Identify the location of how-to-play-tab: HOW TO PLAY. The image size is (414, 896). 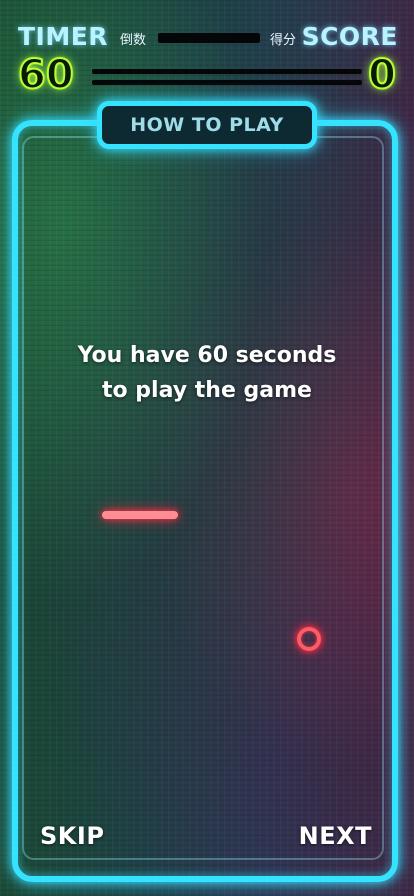
(207, 125).